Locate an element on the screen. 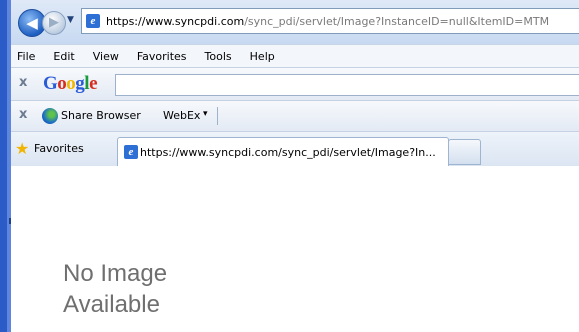 The width and height of the screenshot is (579, 332). share-toolbar: x Share Browser WebEx ▾ is located at coordinates (295, 115).